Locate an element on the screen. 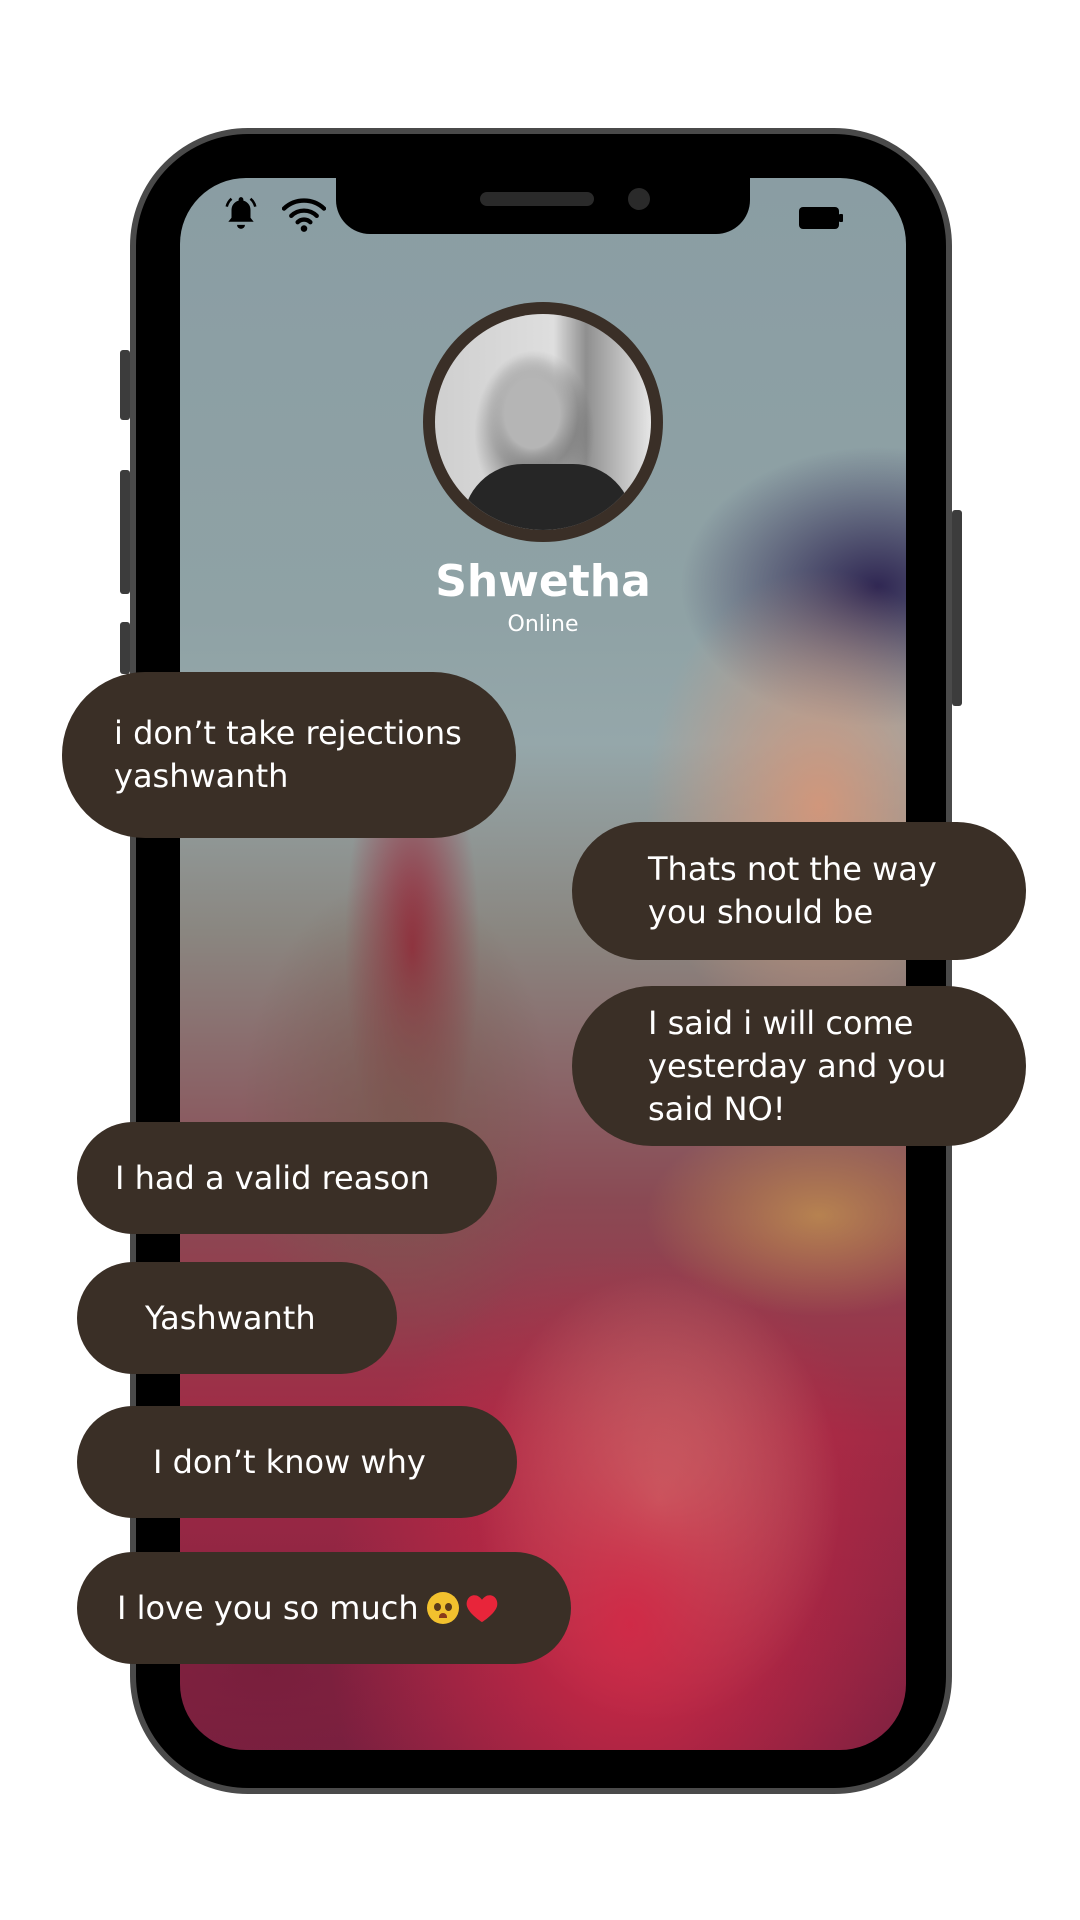 The height and width of the screenshot is (1920, 1080). message-text: I had a valid reason is located at coordinates (272, 1177).